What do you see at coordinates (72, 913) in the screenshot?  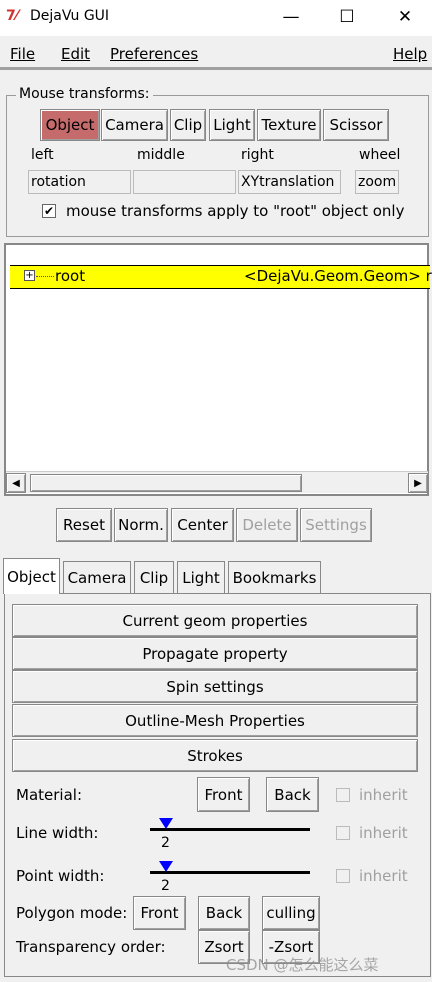 I see `polygon-mode-label: Polygon mode:` at bounding box center [72, 913].